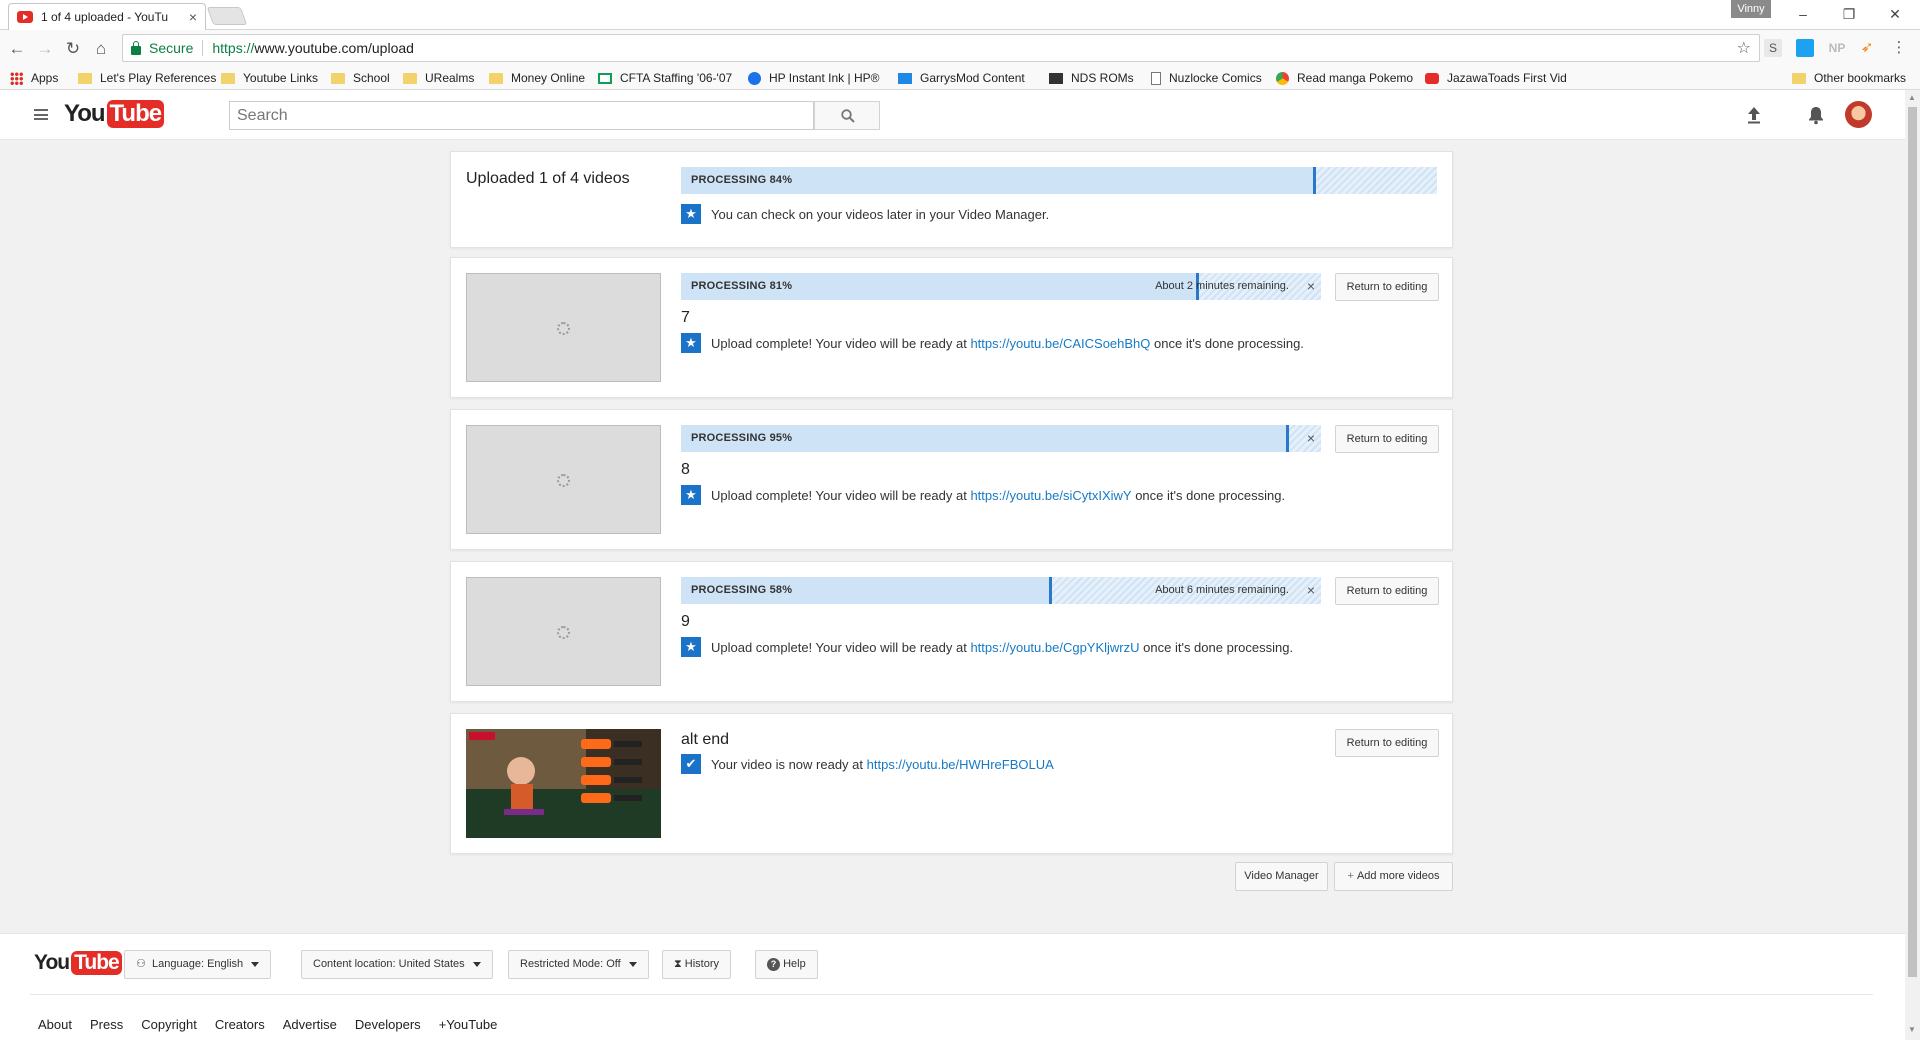  What do you see at coordinates (1156, 78) in the screenshot?
I see `page-icon` at bounding box center [1156, 78].